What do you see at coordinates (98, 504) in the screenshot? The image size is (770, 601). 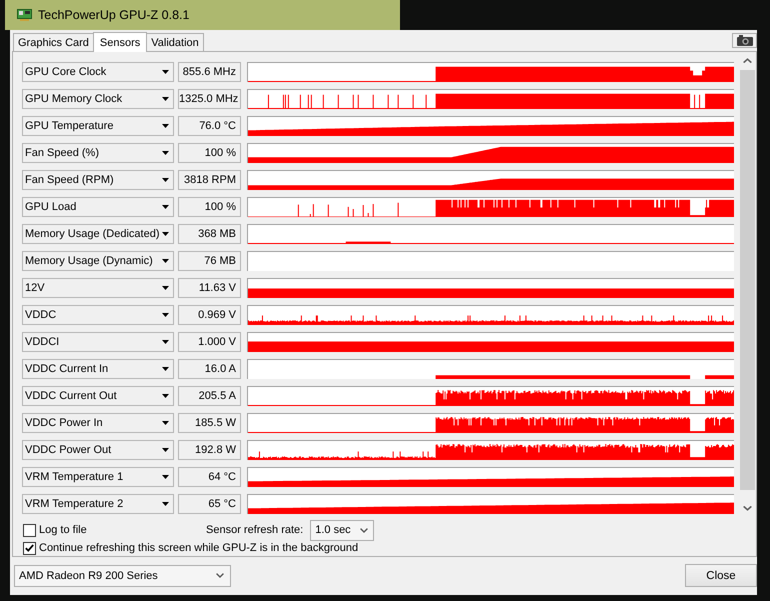 I see `sensor-dropdown: VRM Temperature 2` at bounding box center [98, 504].